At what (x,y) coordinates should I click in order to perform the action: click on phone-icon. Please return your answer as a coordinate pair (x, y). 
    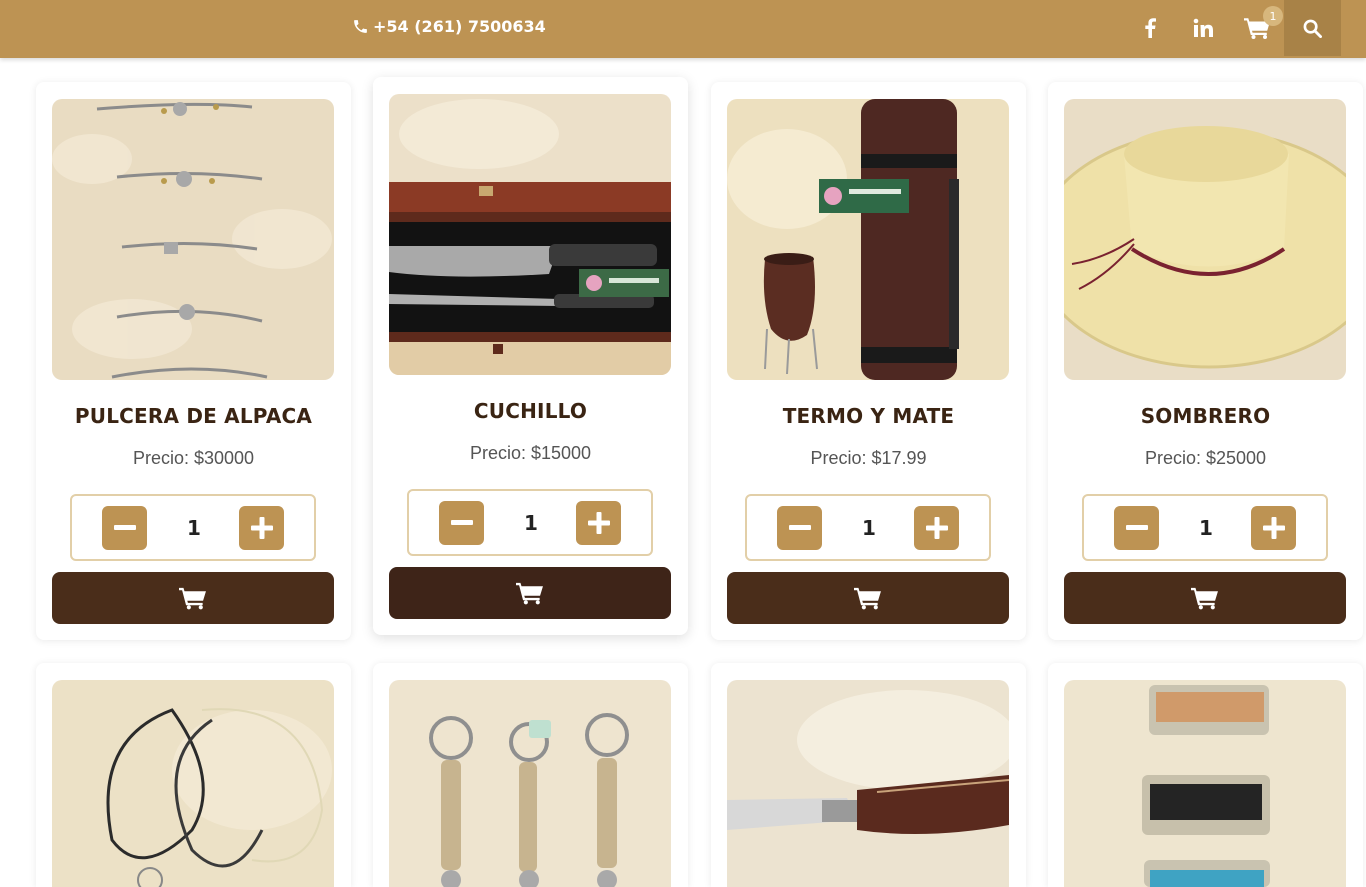
    Looking at the image, I should click on (360, 26).